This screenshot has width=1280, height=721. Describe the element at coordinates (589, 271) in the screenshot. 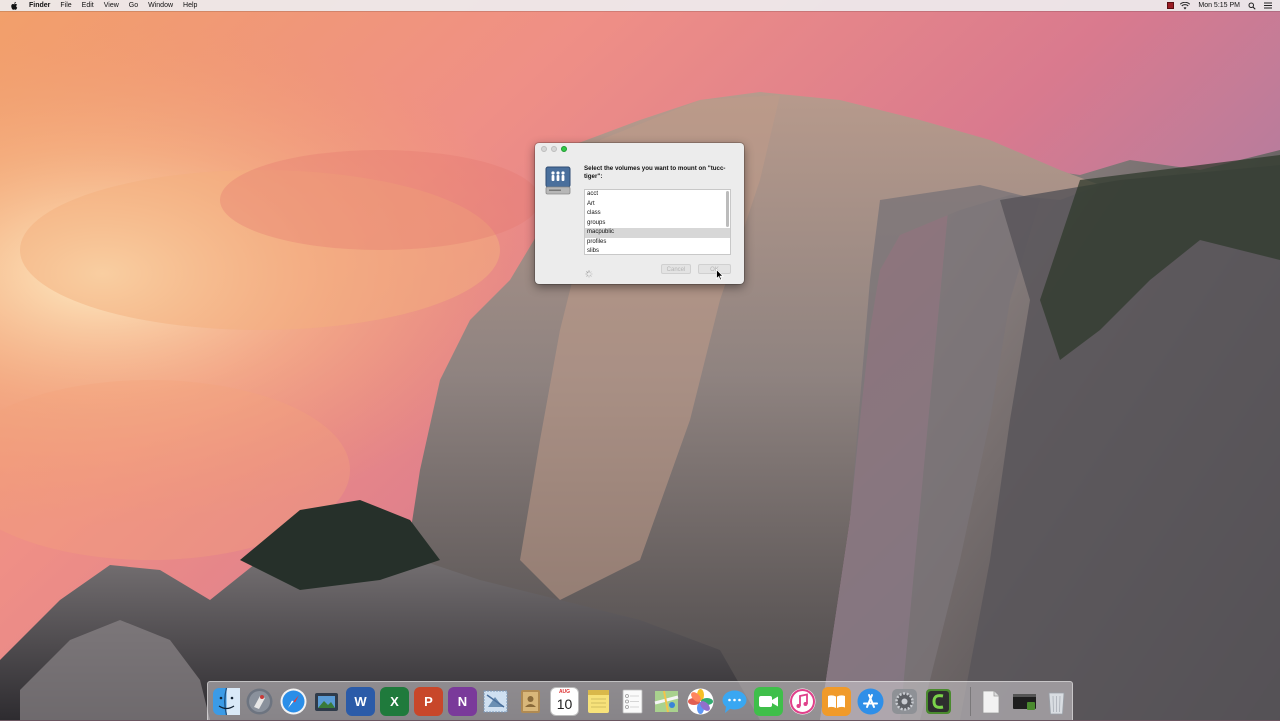

I see `progress-spinner-icon` at that location.